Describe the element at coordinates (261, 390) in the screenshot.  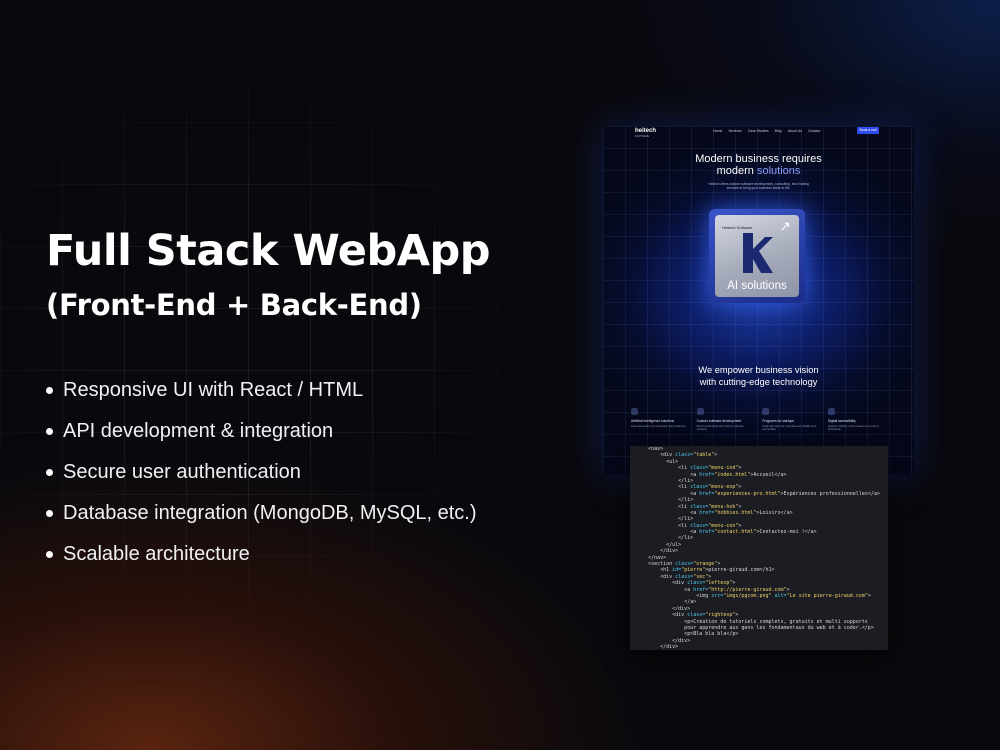
I see `feature-item: Responsive UI with React / HTML` at that location.